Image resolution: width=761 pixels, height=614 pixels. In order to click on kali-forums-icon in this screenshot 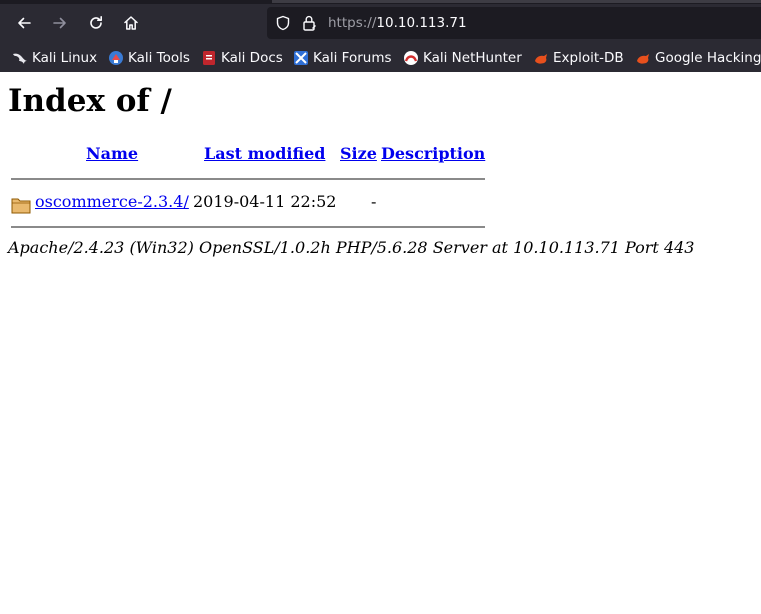, I will do `click(301, 58)`.